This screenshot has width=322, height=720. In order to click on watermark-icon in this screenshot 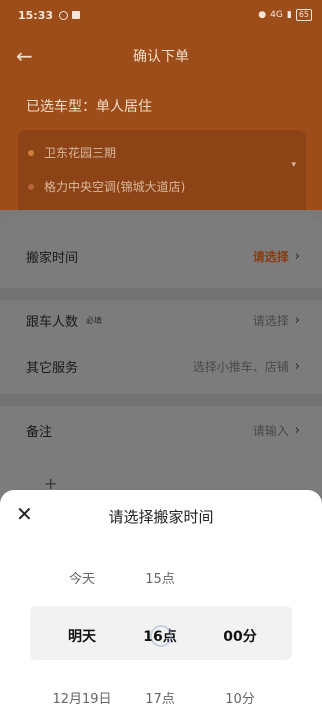, I will do `click(161, 636)`.